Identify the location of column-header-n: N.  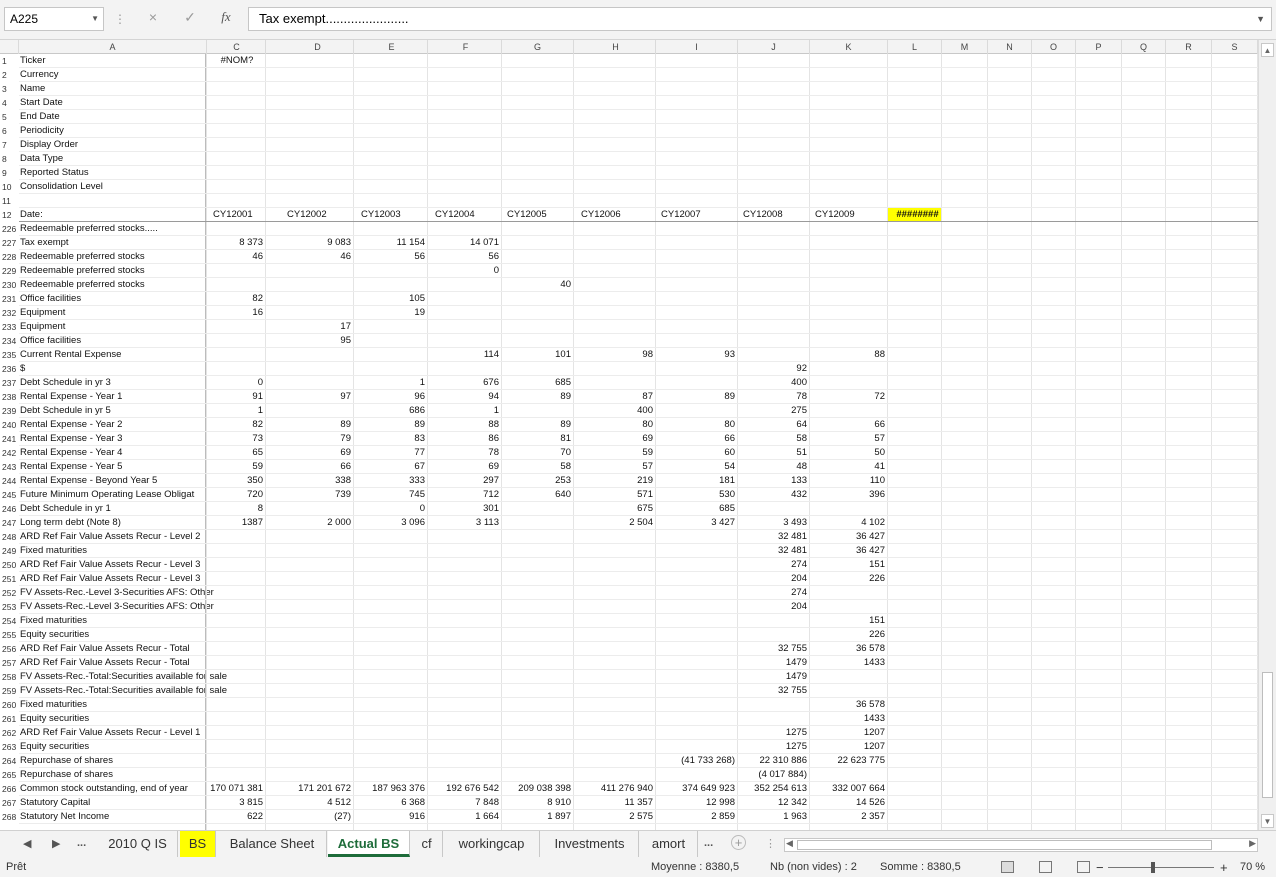
(1010, 47).